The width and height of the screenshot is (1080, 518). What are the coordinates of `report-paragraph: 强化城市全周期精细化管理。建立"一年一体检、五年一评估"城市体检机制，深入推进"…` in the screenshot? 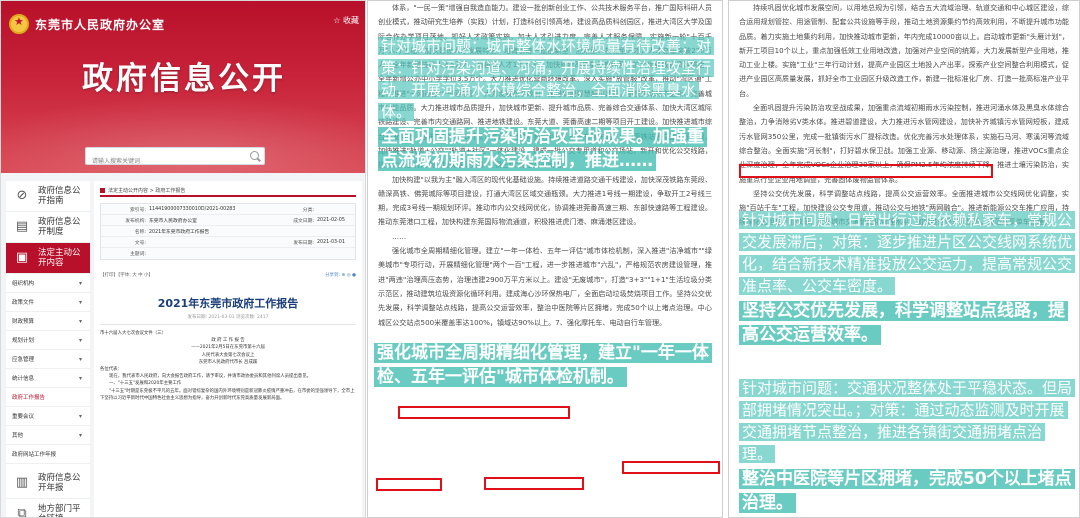 It's located at (545, 286).